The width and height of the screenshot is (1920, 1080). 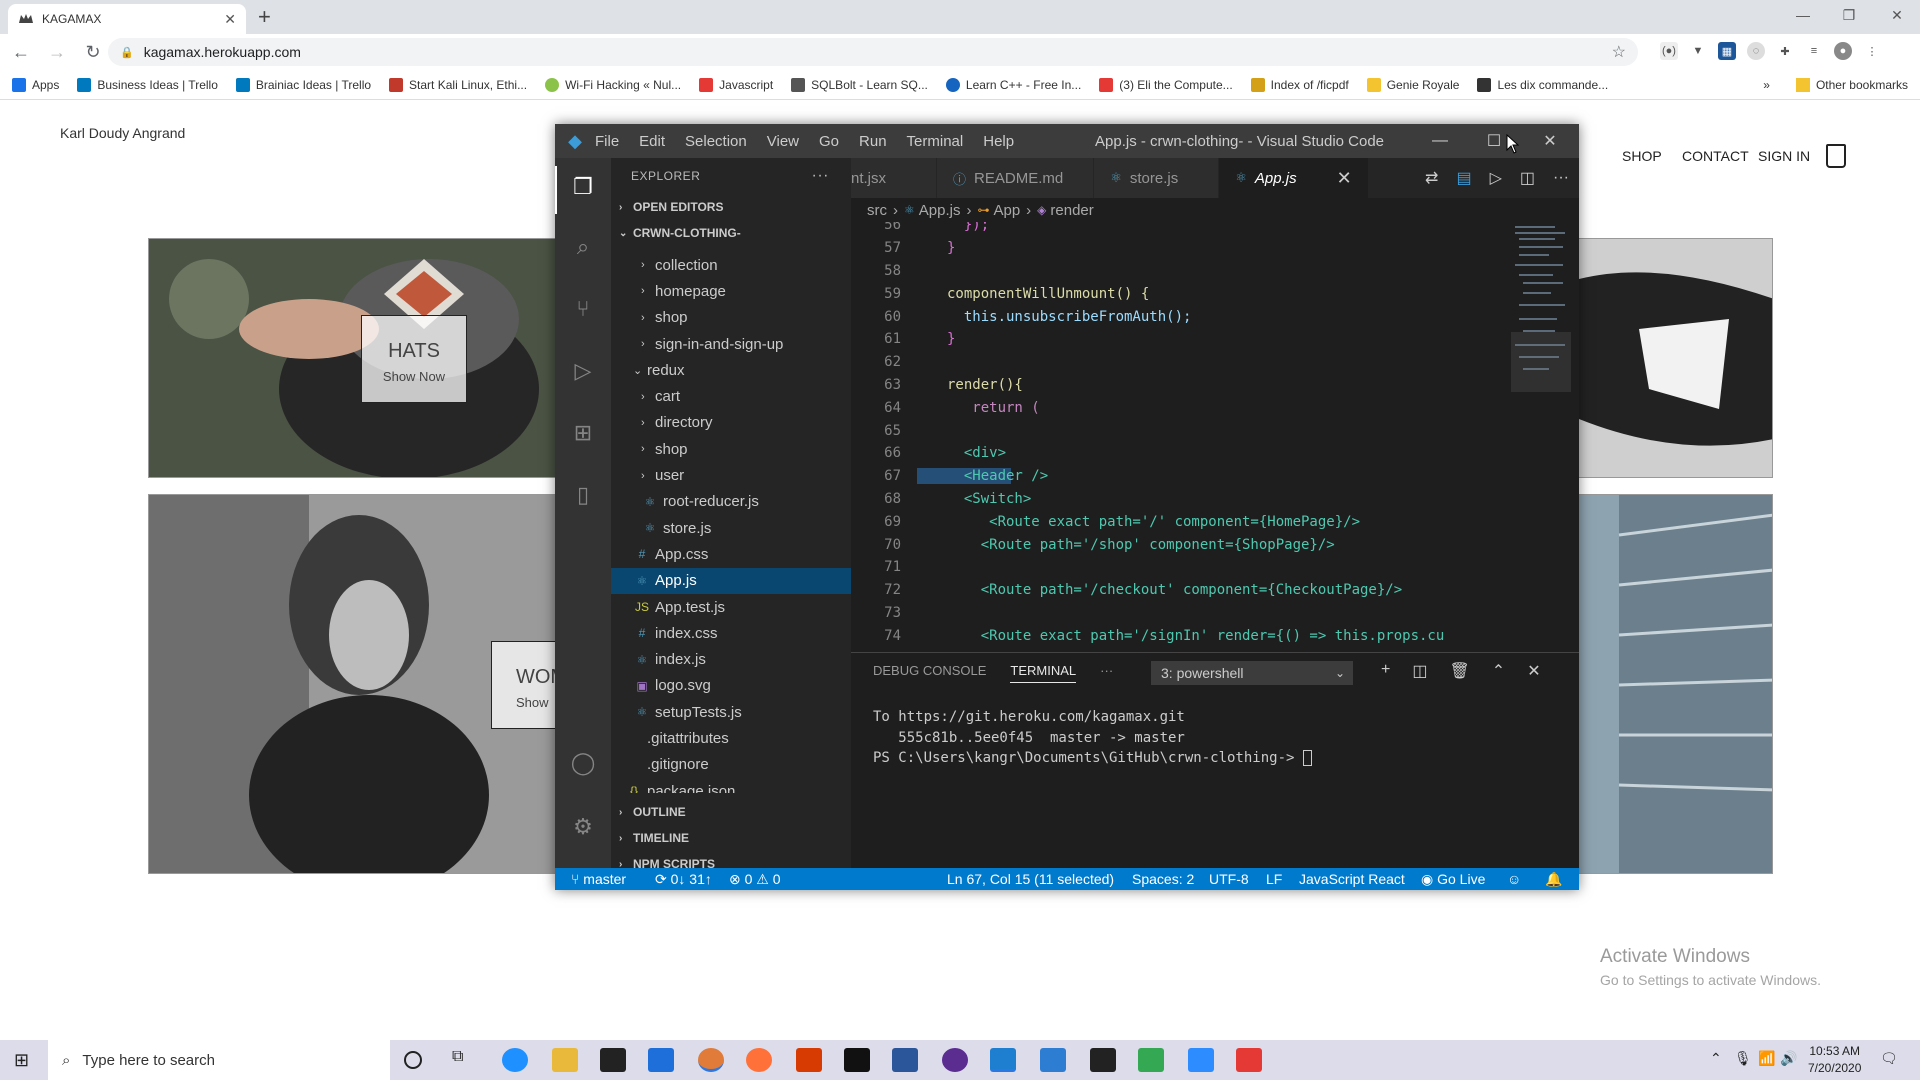 What do you see at coordinates (905, 1060) in the screenshot?
I see `word-icon` at bounding box center [905, 1060].